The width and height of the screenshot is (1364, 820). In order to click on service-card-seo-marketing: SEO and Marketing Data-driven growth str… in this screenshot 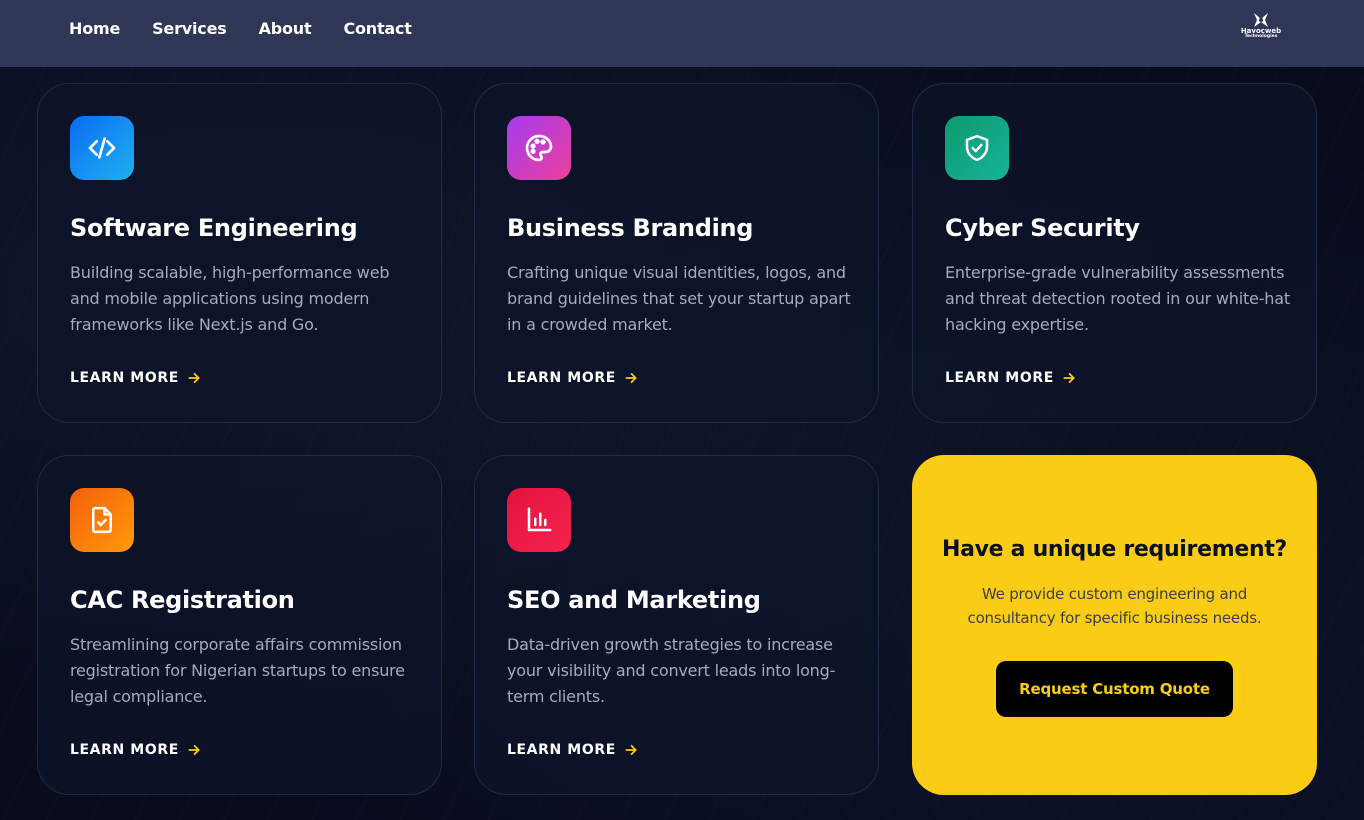, I will do `click(676, 625)`.